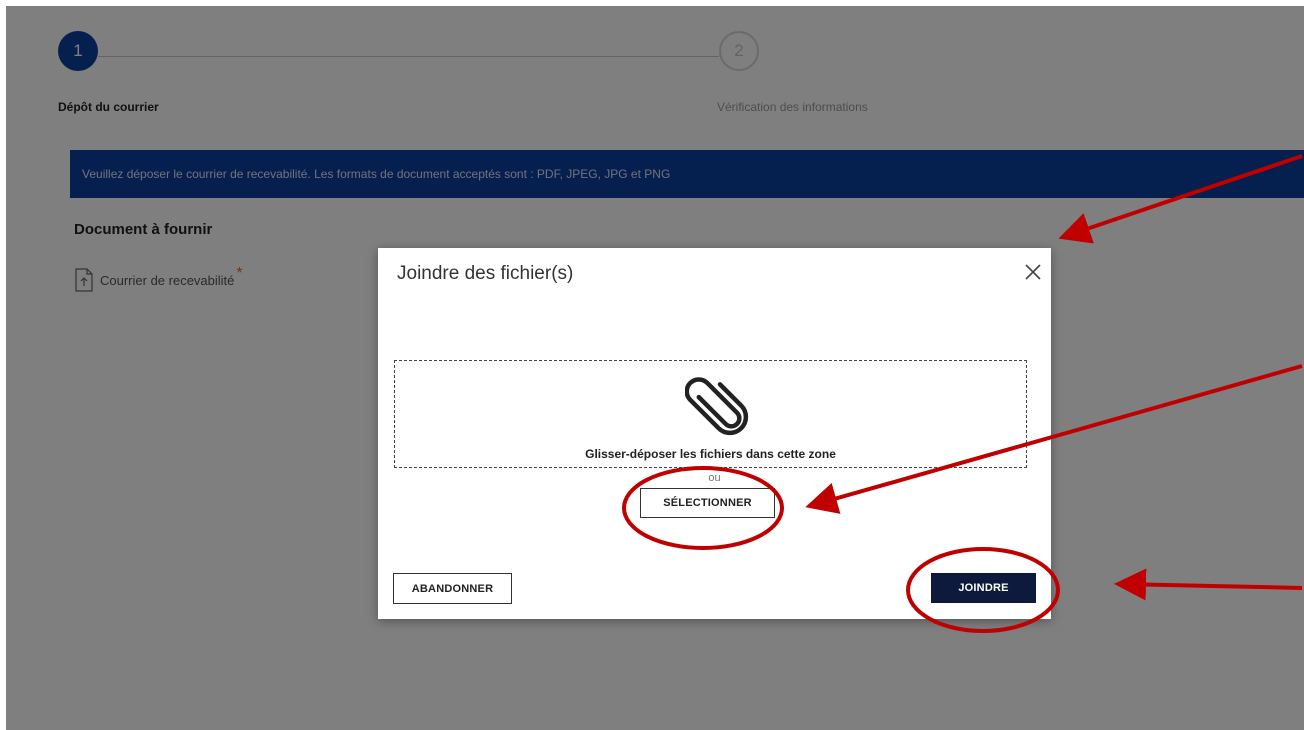  What do you see at coordinates (714, 478) in the screenshot?
I see `or-separator: ou` at bounding box center [714, 478].